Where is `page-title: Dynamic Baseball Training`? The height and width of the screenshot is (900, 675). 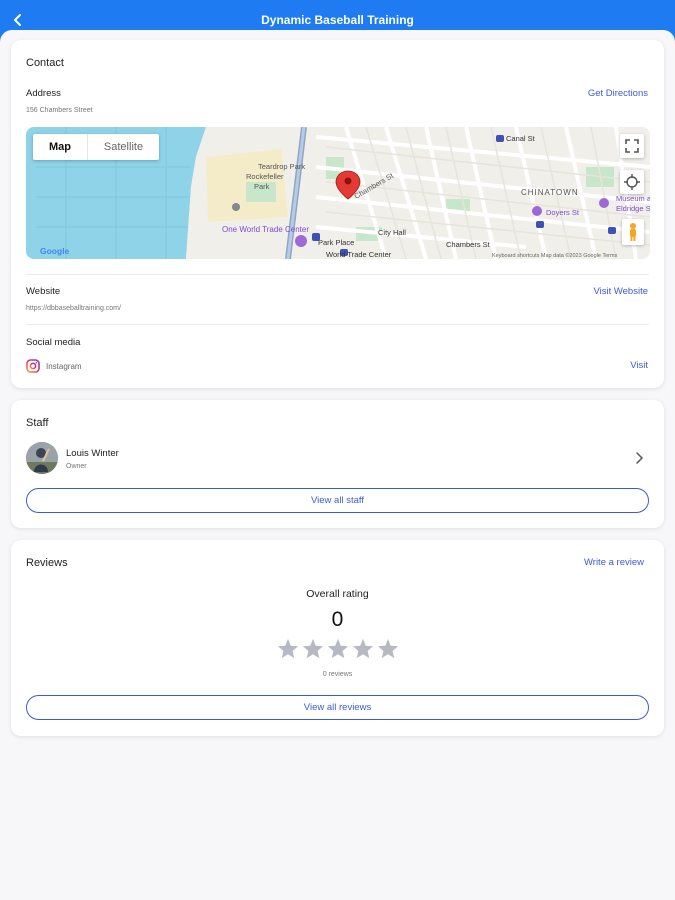
page-title: Dynamic Baseball Training is located at coordinates (337, 20).